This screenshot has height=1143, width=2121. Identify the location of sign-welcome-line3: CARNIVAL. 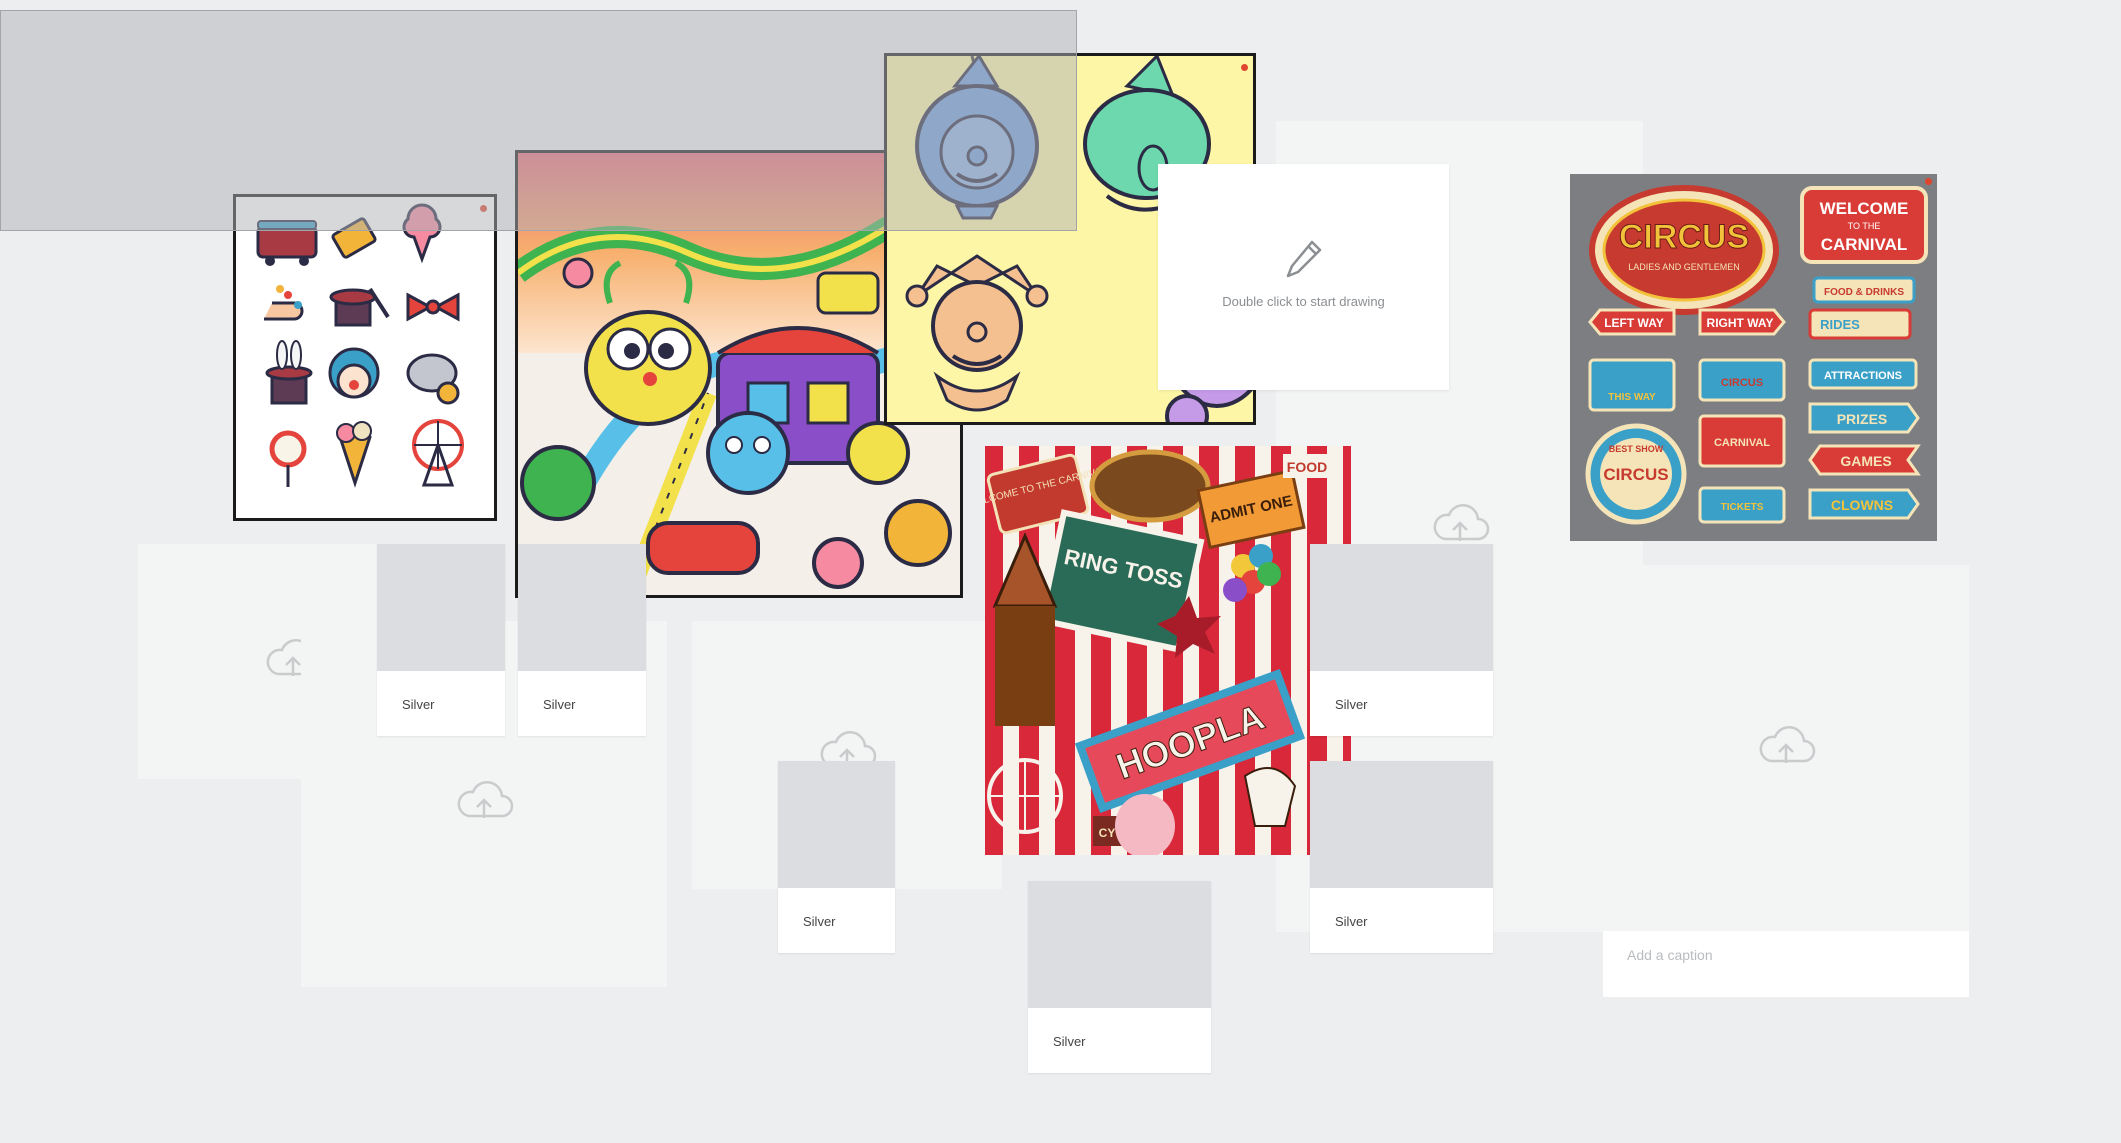
(1864, 244).